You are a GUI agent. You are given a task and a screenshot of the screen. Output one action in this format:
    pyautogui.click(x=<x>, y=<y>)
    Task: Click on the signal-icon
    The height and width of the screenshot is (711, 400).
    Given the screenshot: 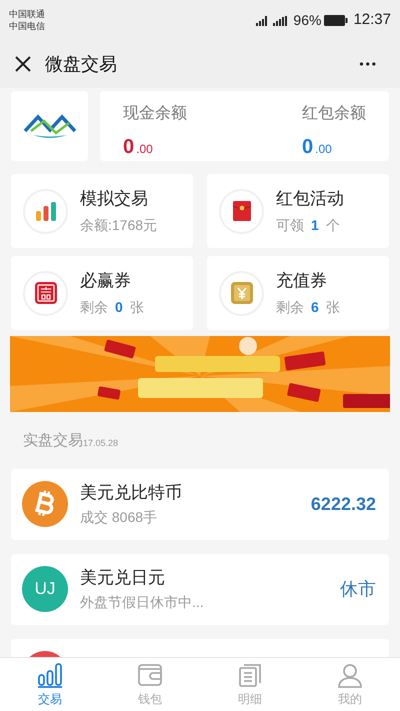 What is the action you would take?
    pyautogui.click(x=262, y=20)
    